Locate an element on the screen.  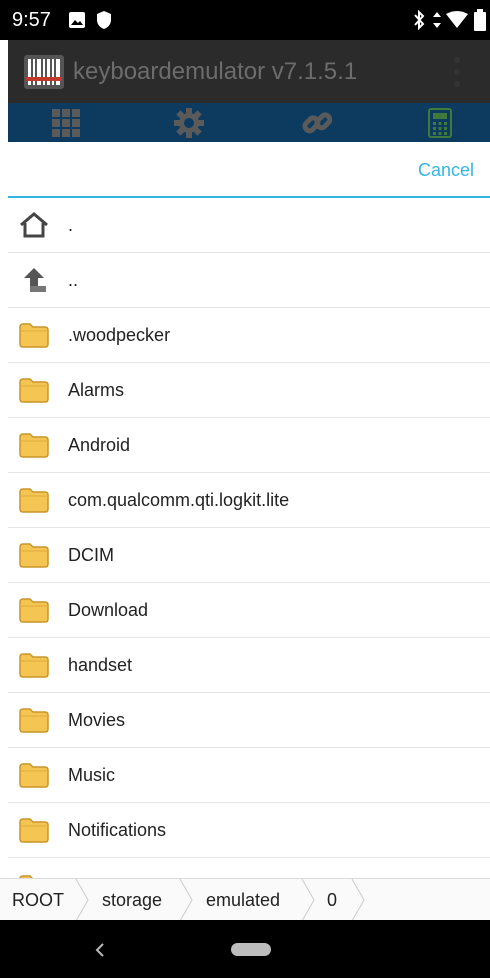
list-item-folder: handset is located at coordinates (249, 665).